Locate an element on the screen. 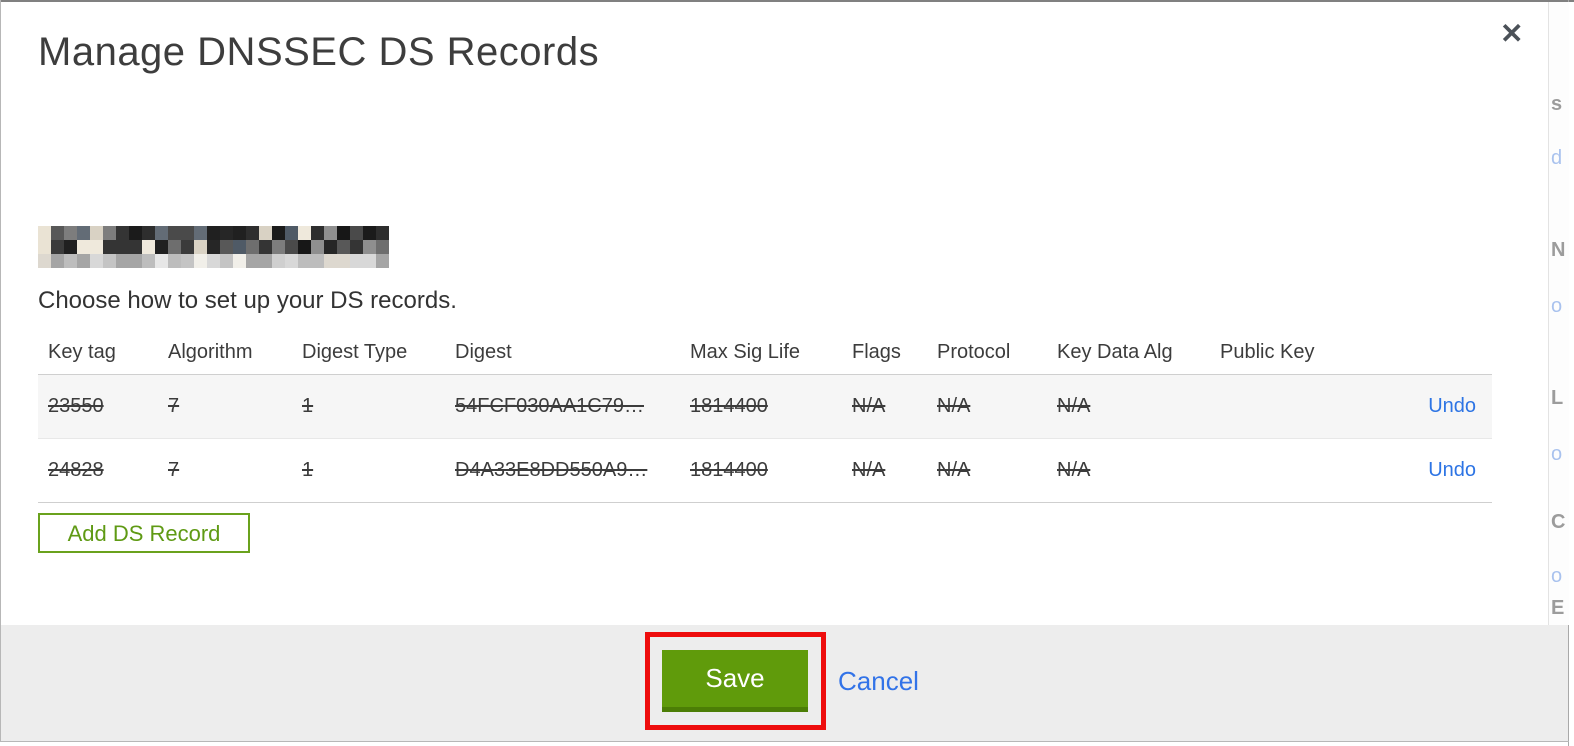 The width and height of the screenshot is (1574, 746). window-border-bottom is located at coordinates (784, 741).